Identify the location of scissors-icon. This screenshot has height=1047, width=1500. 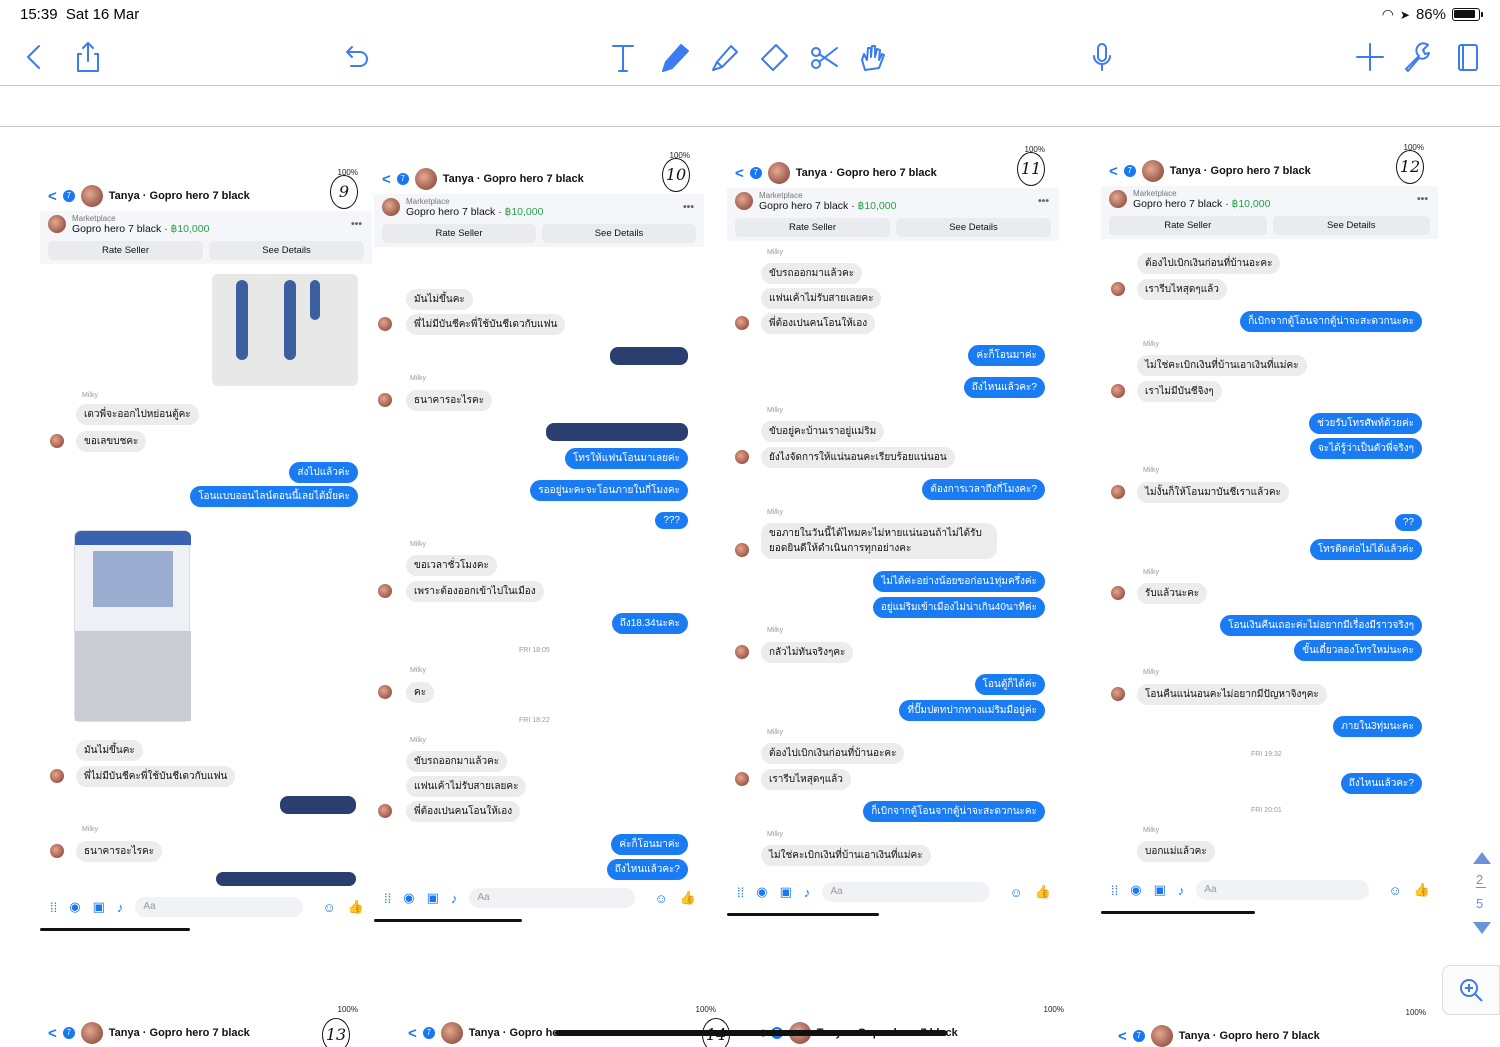
(824, 57).